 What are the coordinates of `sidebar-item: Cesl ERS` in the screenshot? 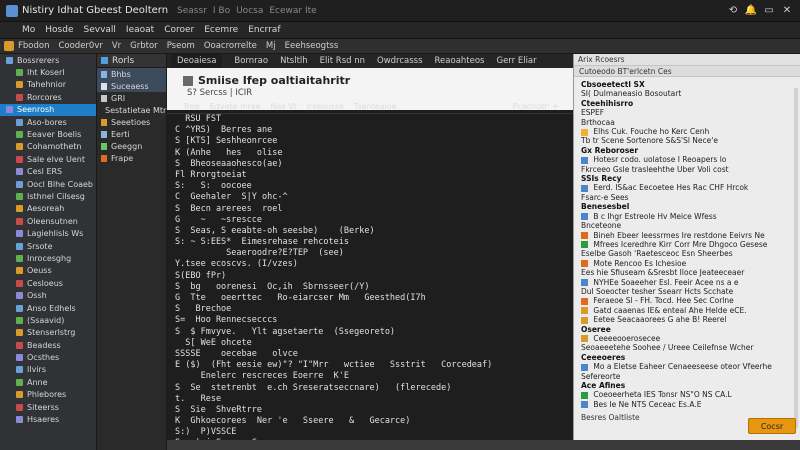 It's located at (48, 172).